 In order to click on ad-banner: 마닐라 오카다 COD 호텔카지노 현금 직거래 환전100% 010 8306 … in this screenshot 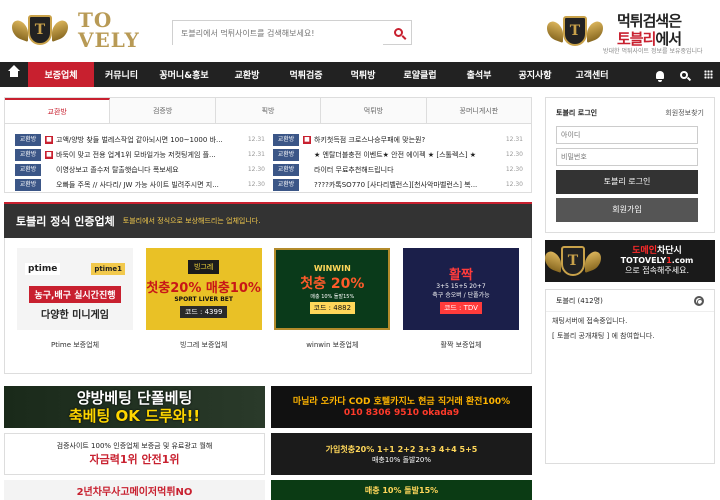, I will do `click(401, 407)`.